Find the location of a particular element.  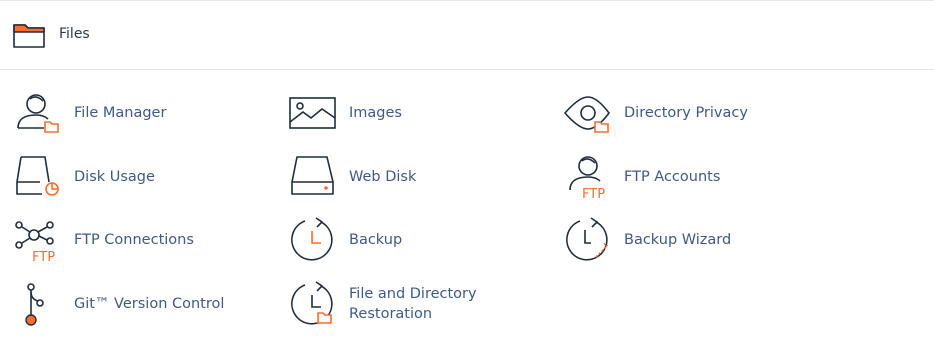

ftp-accounts-icon: FTP is located at coordinates (587, 179).